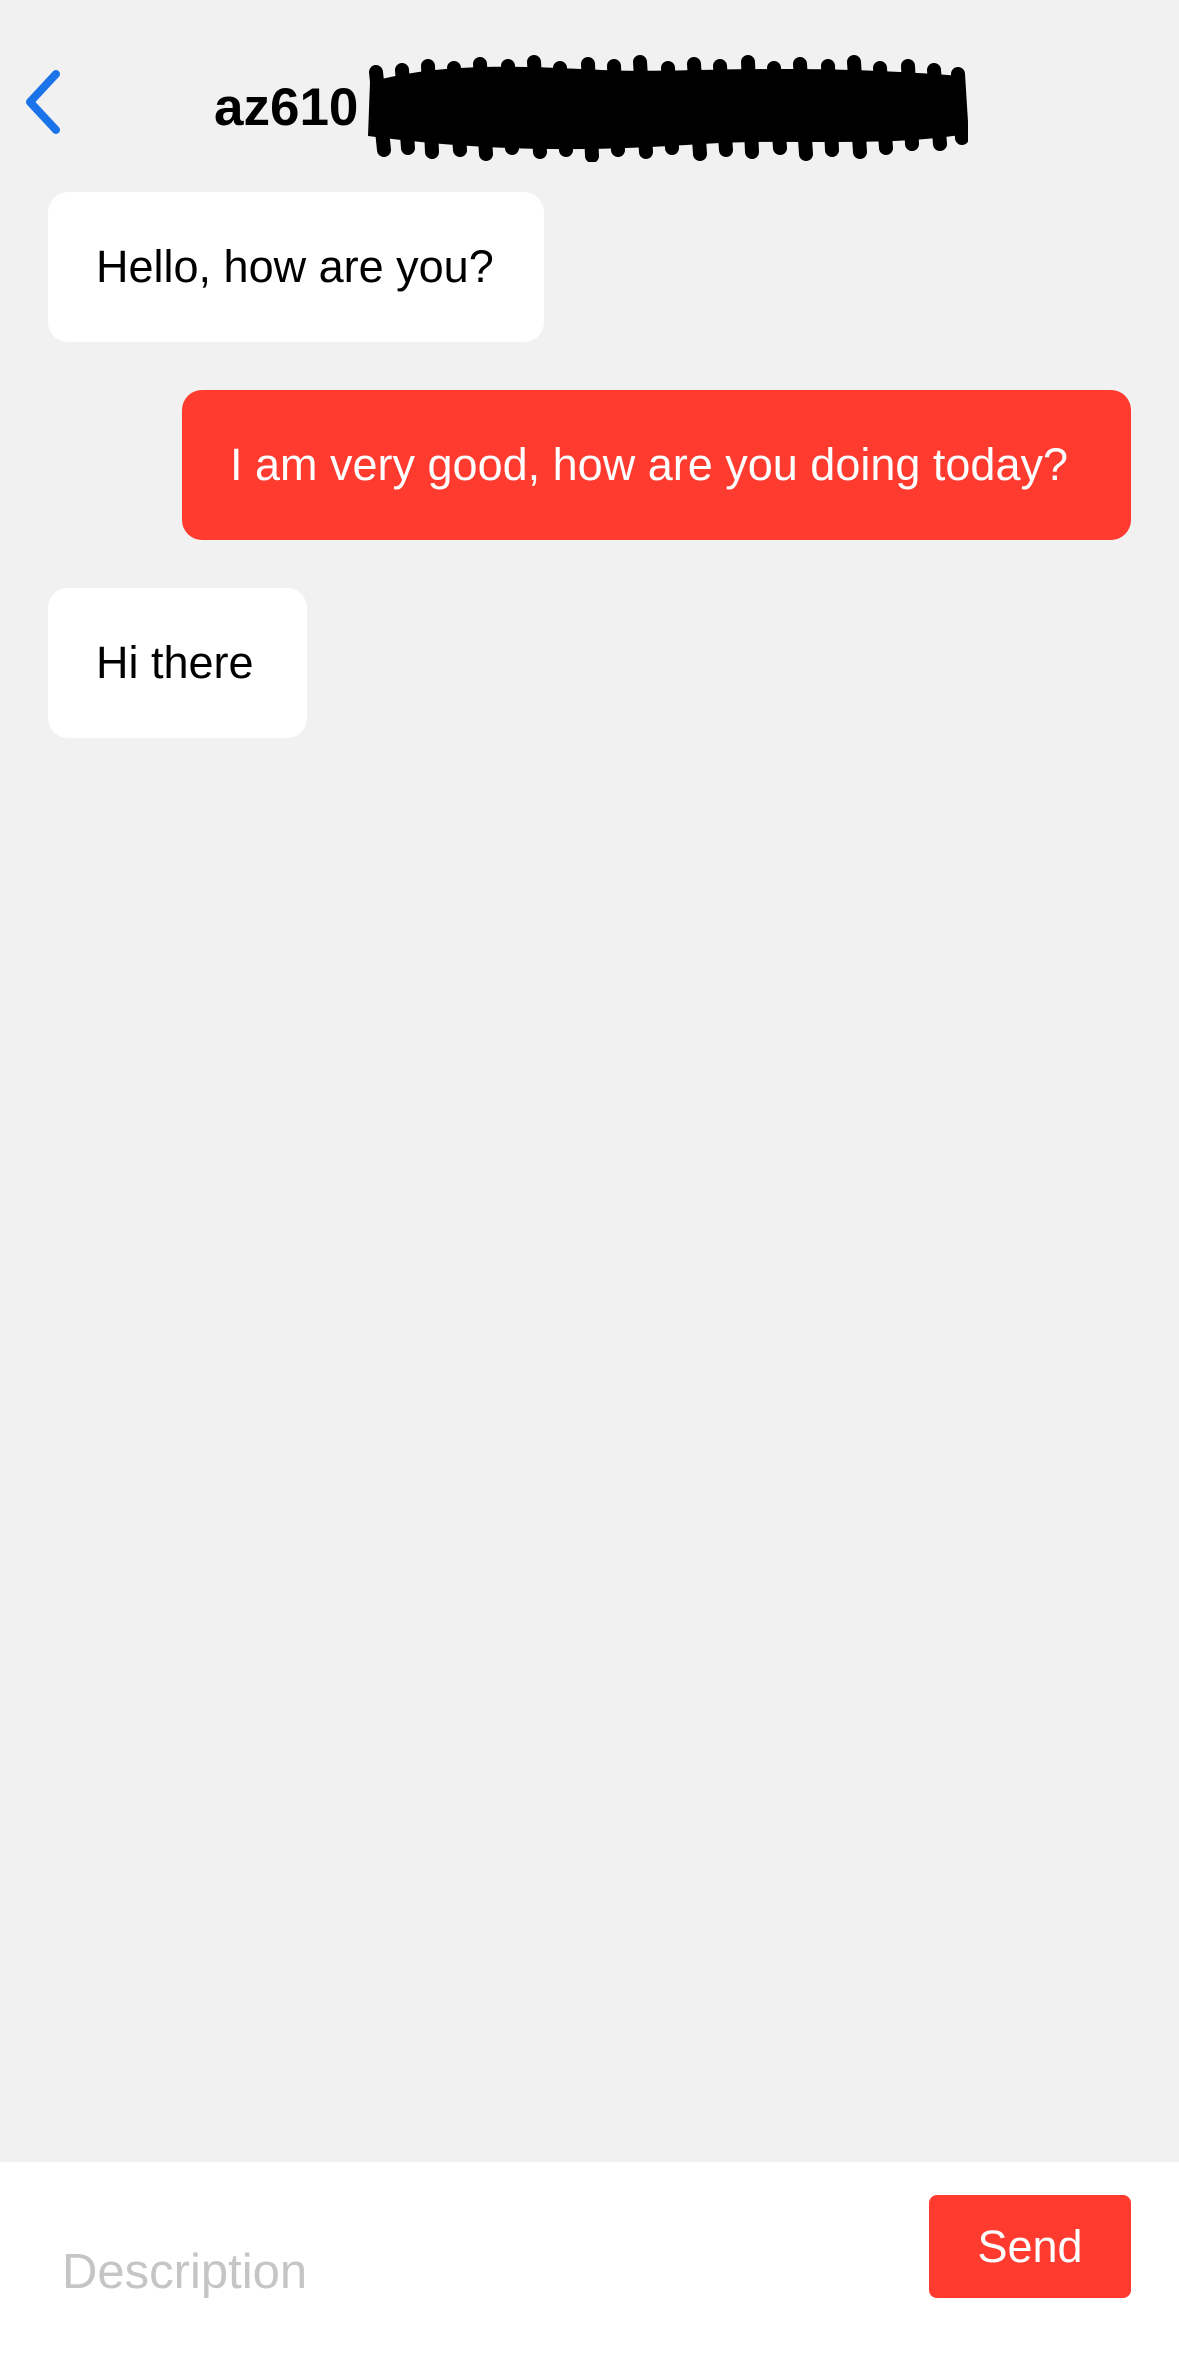  I want to click on back-button, so click(48, 102).